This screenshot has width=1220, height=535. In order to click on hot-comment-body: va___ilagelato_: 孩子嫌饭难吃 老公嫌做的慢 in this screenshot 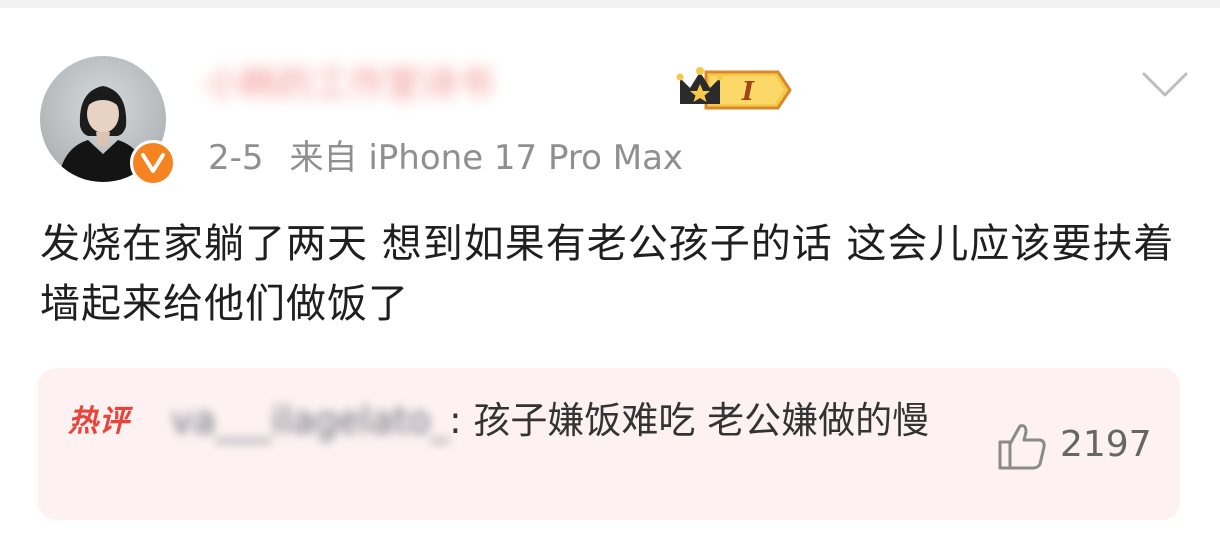, I will do `click(581, 421)`.